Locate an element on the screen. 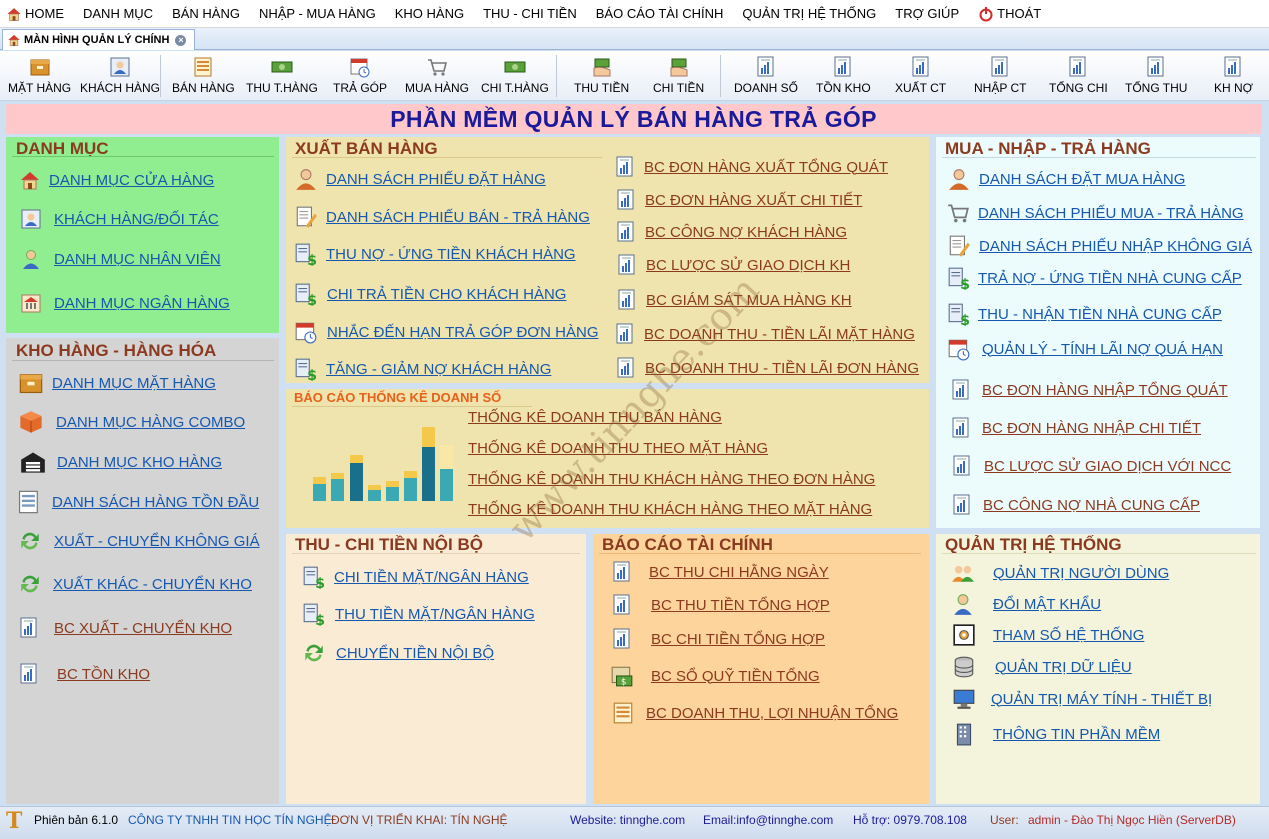  link-bc-don-hang-xuat-tong-quat: BC ĐƠN HÀNG XUẤT TỔNG QUÁT is located at coordinates (751, 167).